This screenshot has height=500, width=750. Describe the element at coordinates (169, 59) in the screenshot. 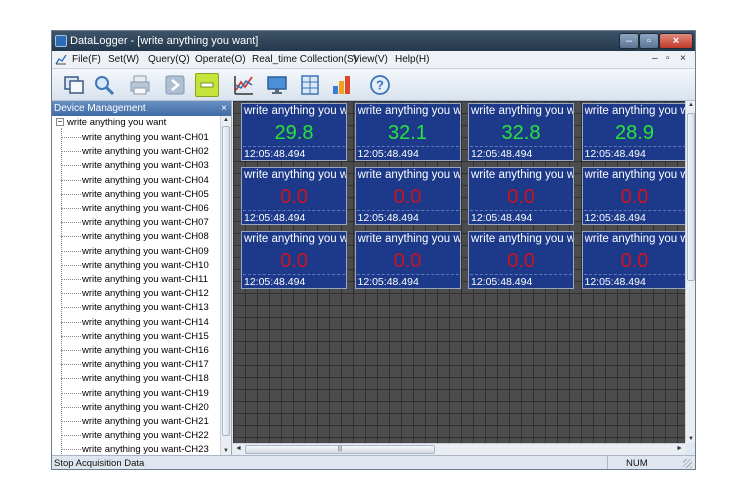

I see `menu-query: Query(Q)` at that location.